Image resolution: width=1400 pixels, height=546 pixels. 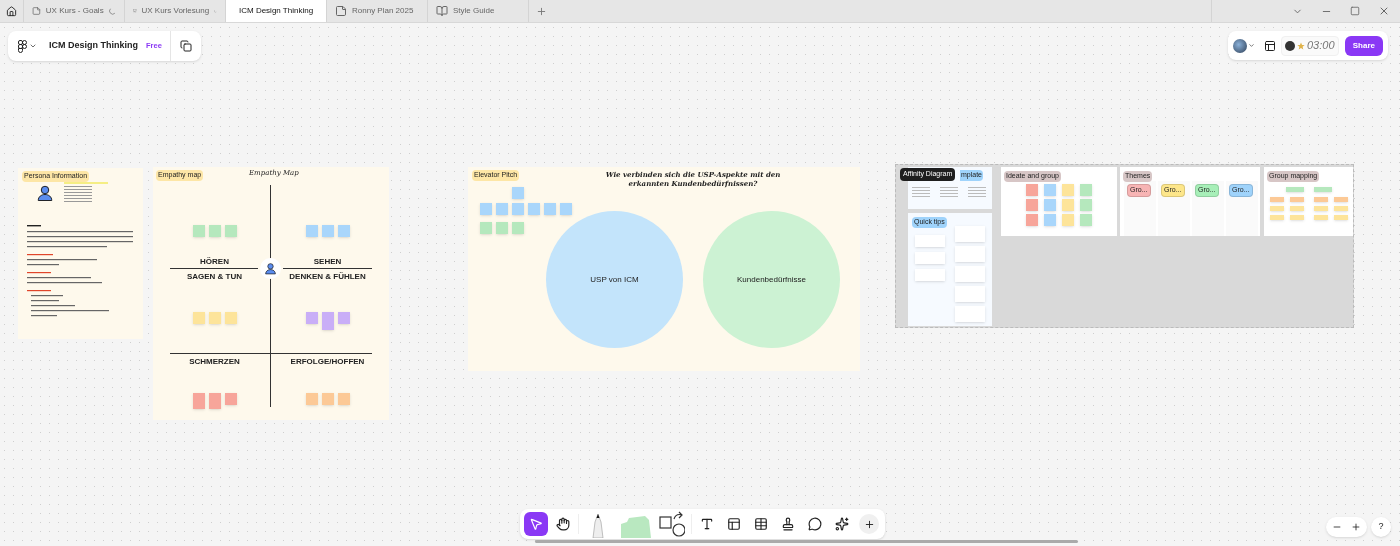 I want to click on star-icon, so click(x=1301, y=45).